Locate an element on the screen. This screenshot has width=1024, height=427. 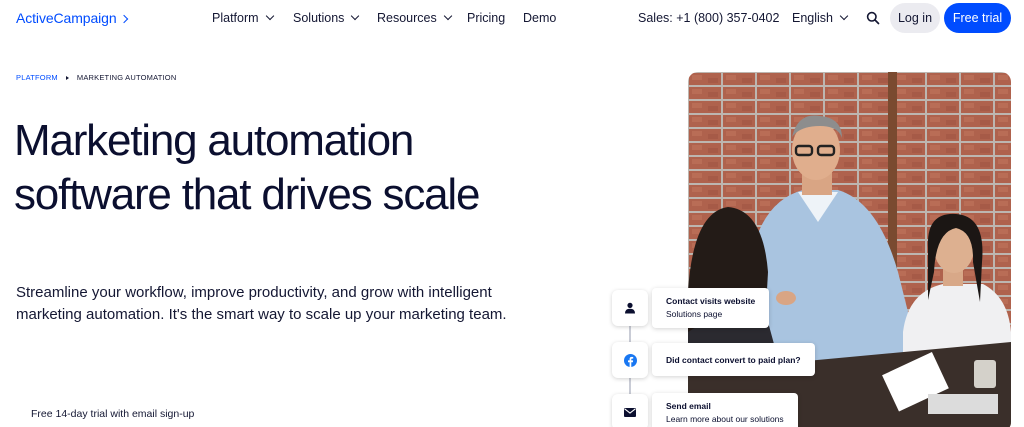
logo: ActiveCampaign is located at coordinates (72, 18).